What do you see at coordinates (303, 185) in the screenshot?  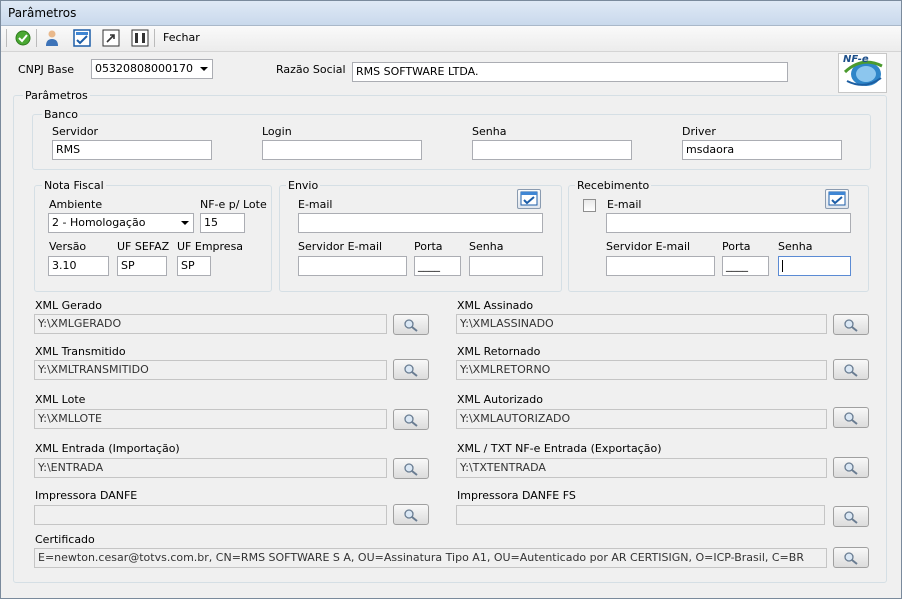 I see `envio-group-title: Envio` at bounding box center [303, 185].